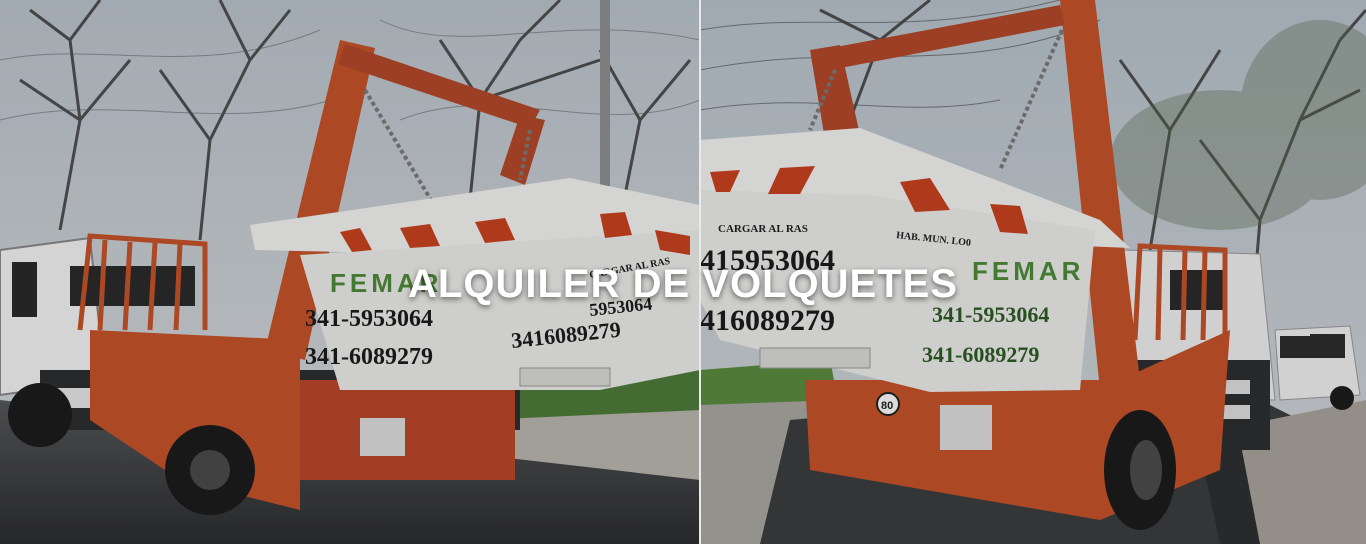 This screenshot has height=544, width=1366. I want to click on hero-title: ALQUILER DE VOLQUETES, so click(683, 284).